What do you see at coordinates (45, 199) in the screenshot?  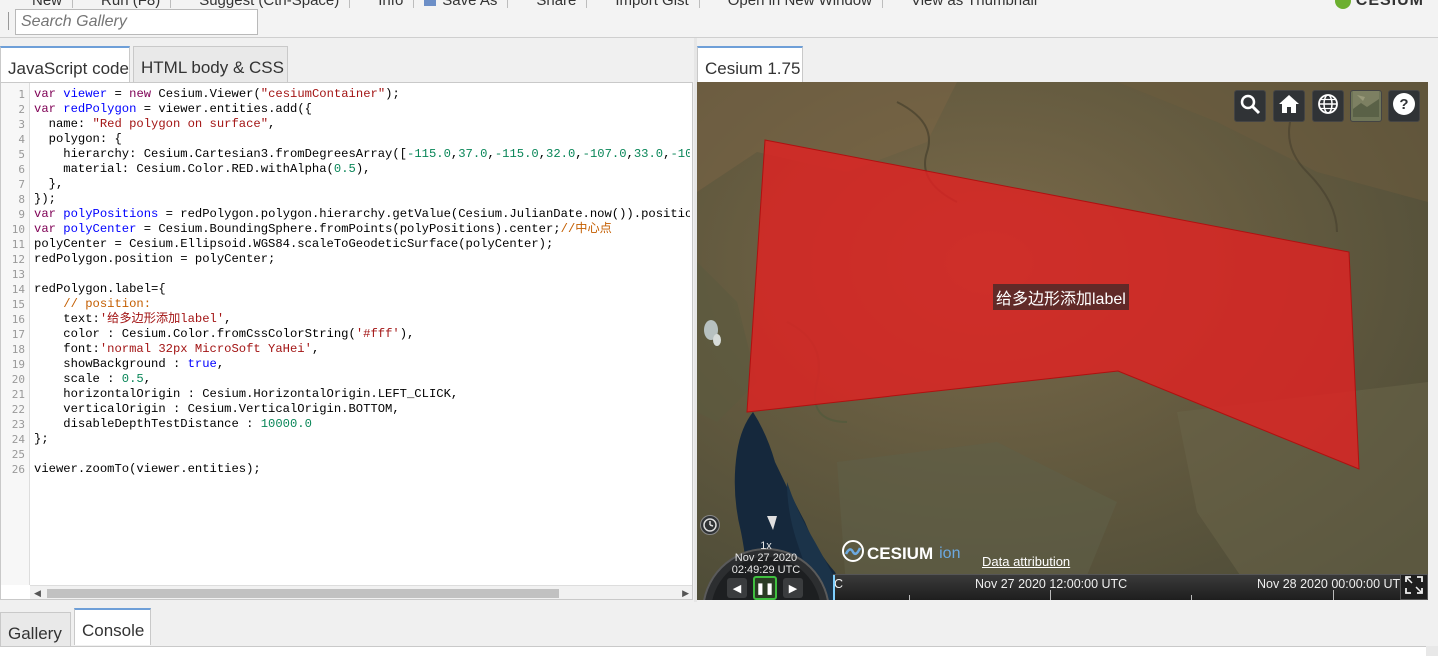 I see `code-line: });` at bounding box center [45, 199].